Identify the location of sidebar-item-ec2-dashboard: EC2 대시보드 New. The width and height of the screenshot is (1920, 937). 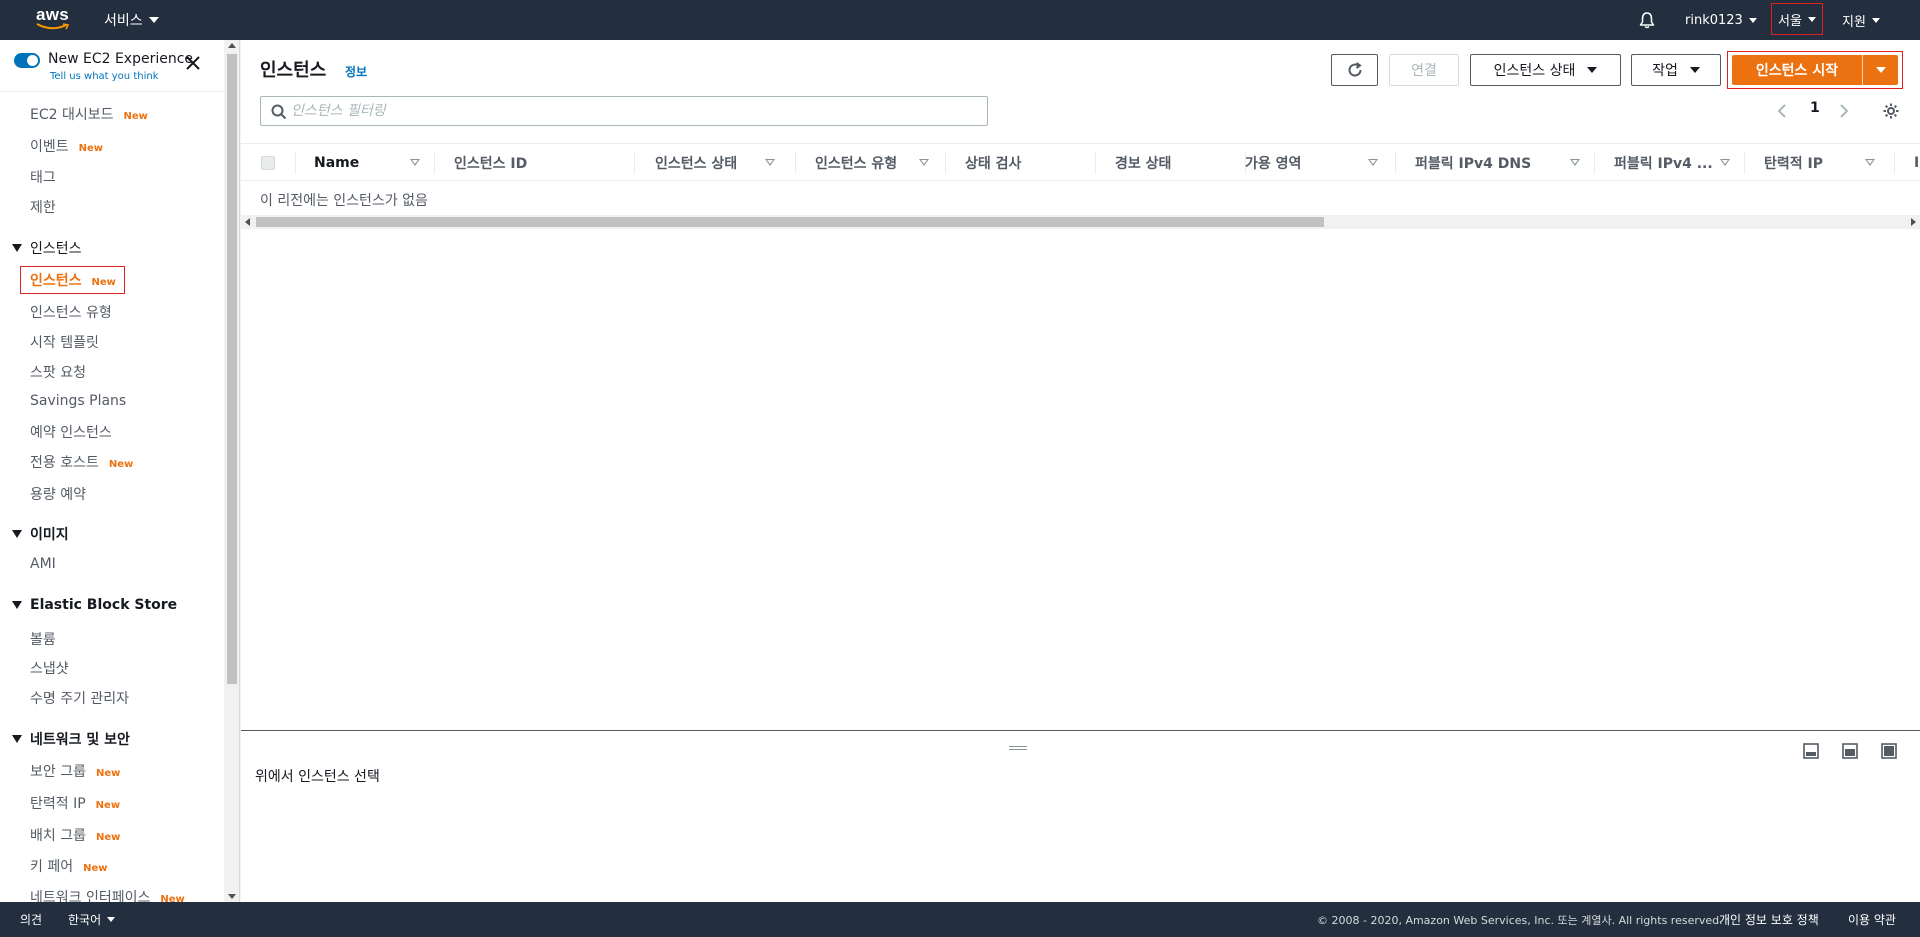
(89, 114).